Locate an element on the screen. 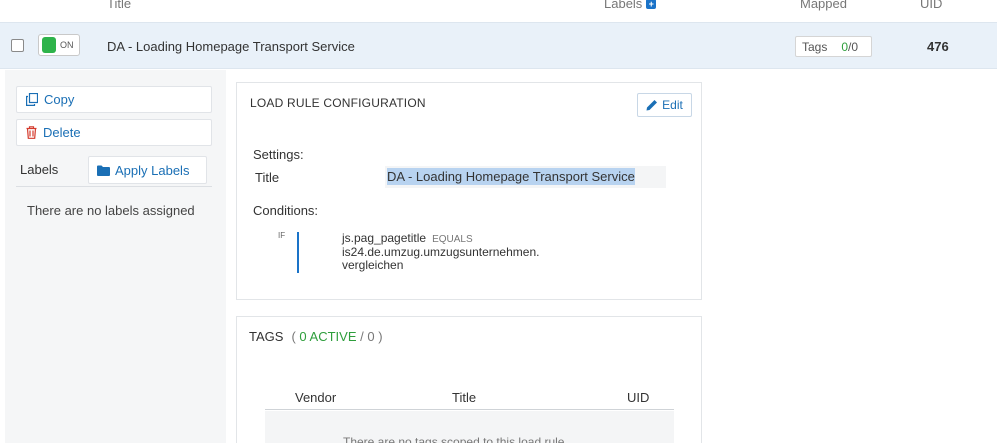  toggle-label: ON is located at coordinates (67, 45).